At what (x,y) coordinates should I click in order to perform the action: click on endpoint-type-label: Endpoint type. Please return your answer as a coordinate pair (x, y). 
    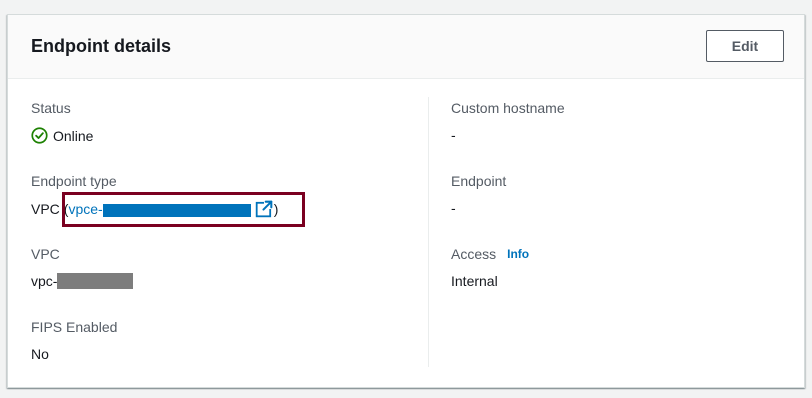
    Looking at the image, I should click on (74, 181).